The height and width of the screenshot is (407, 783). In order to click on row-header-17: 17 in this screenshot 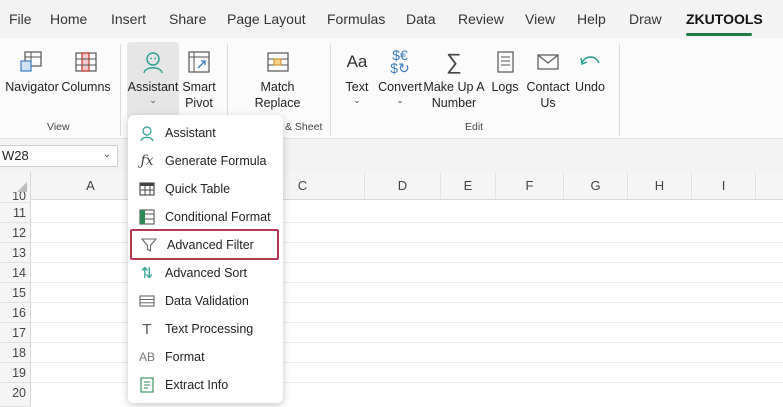, I will do `click(15, 333)`.